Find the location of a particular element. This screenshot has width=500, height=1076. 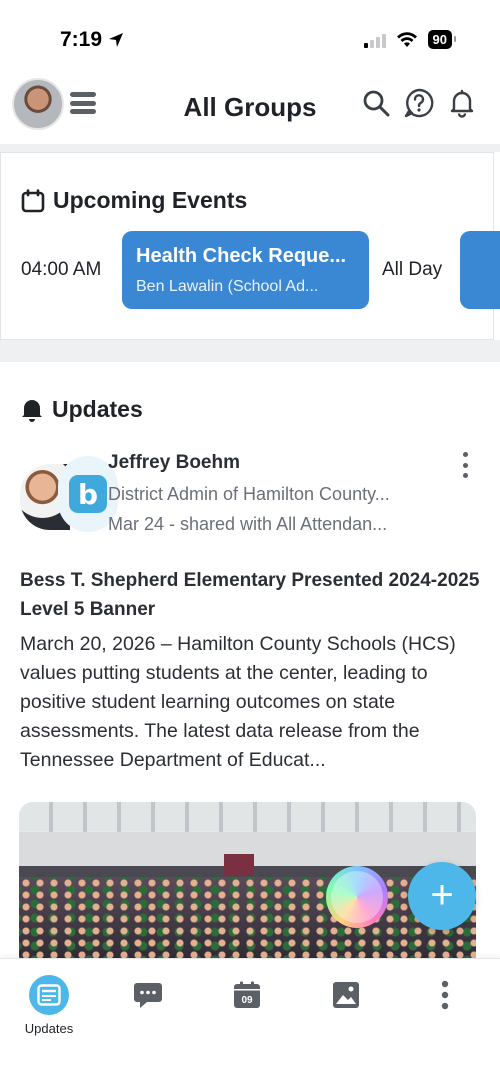

calendar-icon: 09 is located at coordinates (247, 995).